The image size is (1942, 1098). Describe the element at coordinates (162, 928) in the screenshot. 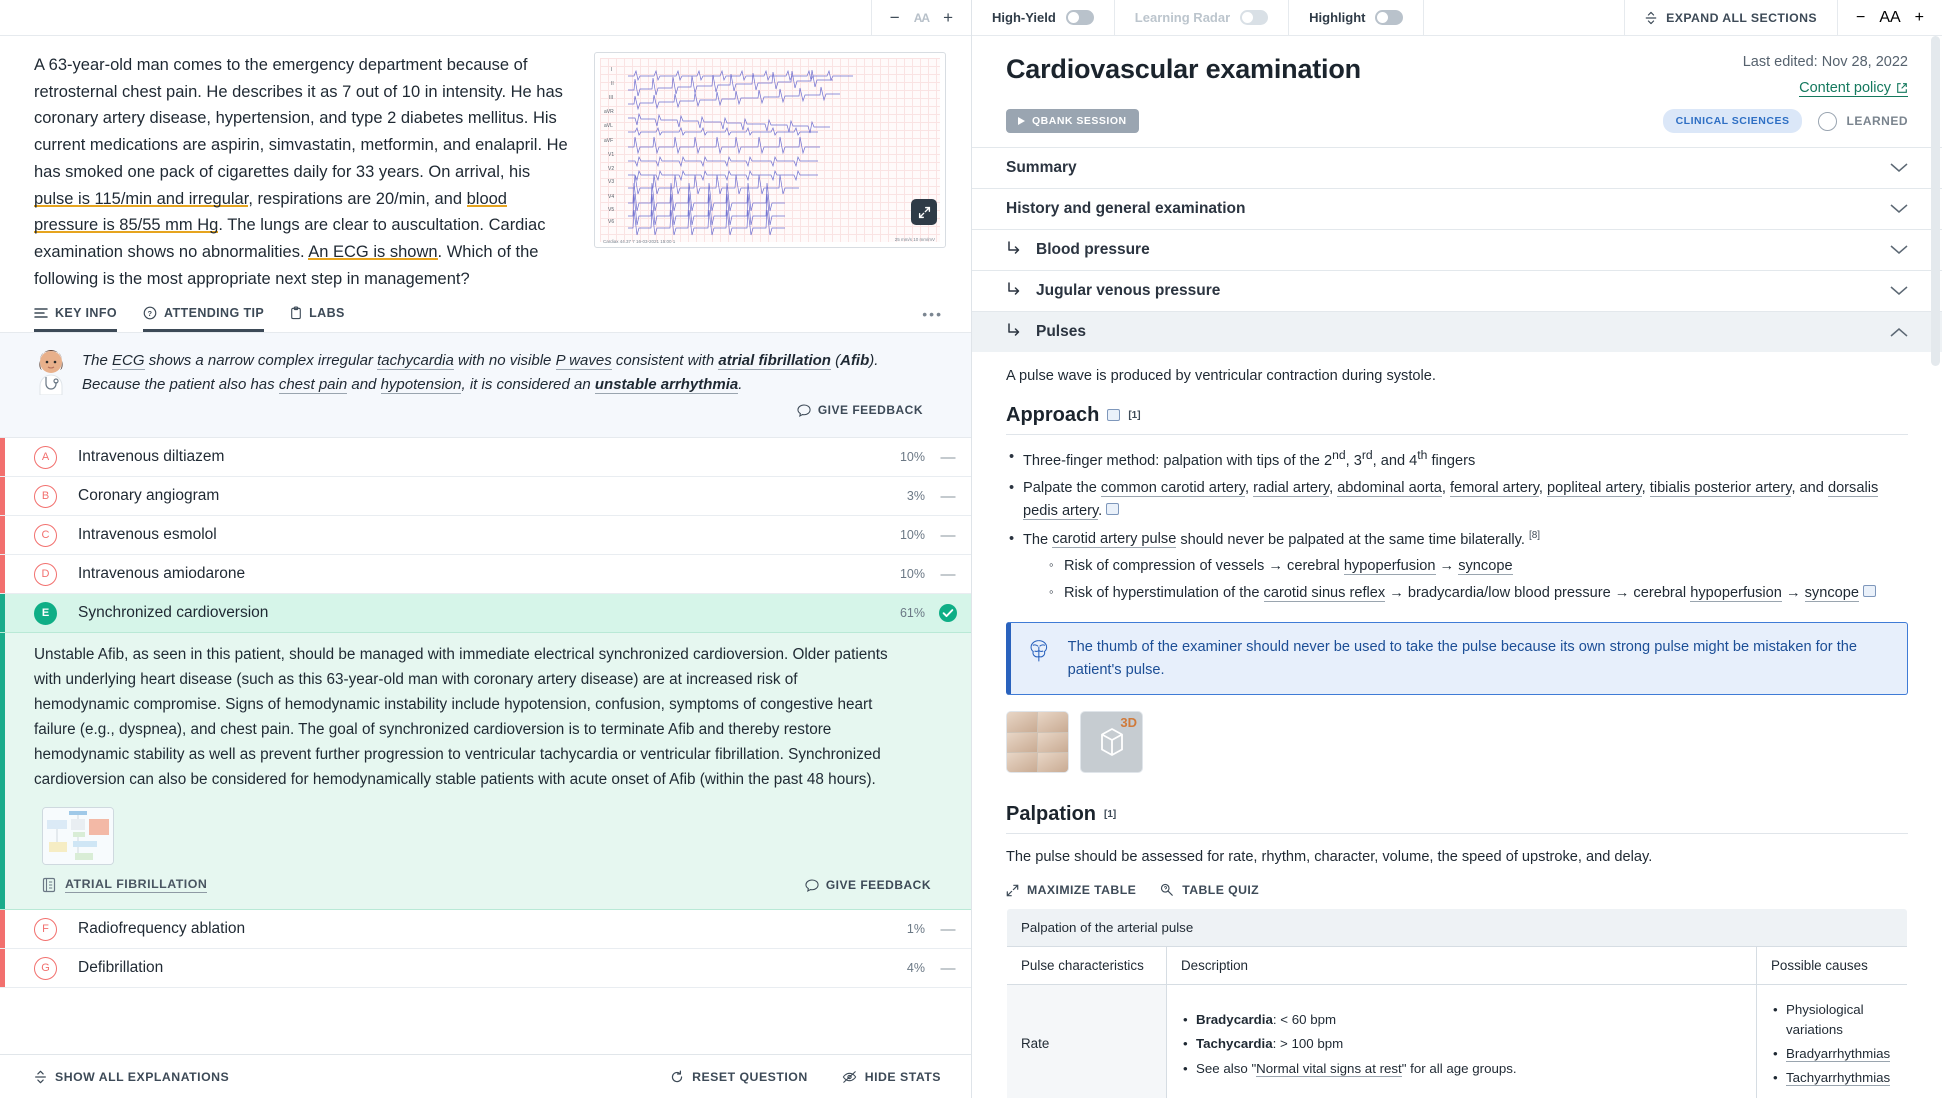

I see `option-label: Radiofrequency ablation` at that location.